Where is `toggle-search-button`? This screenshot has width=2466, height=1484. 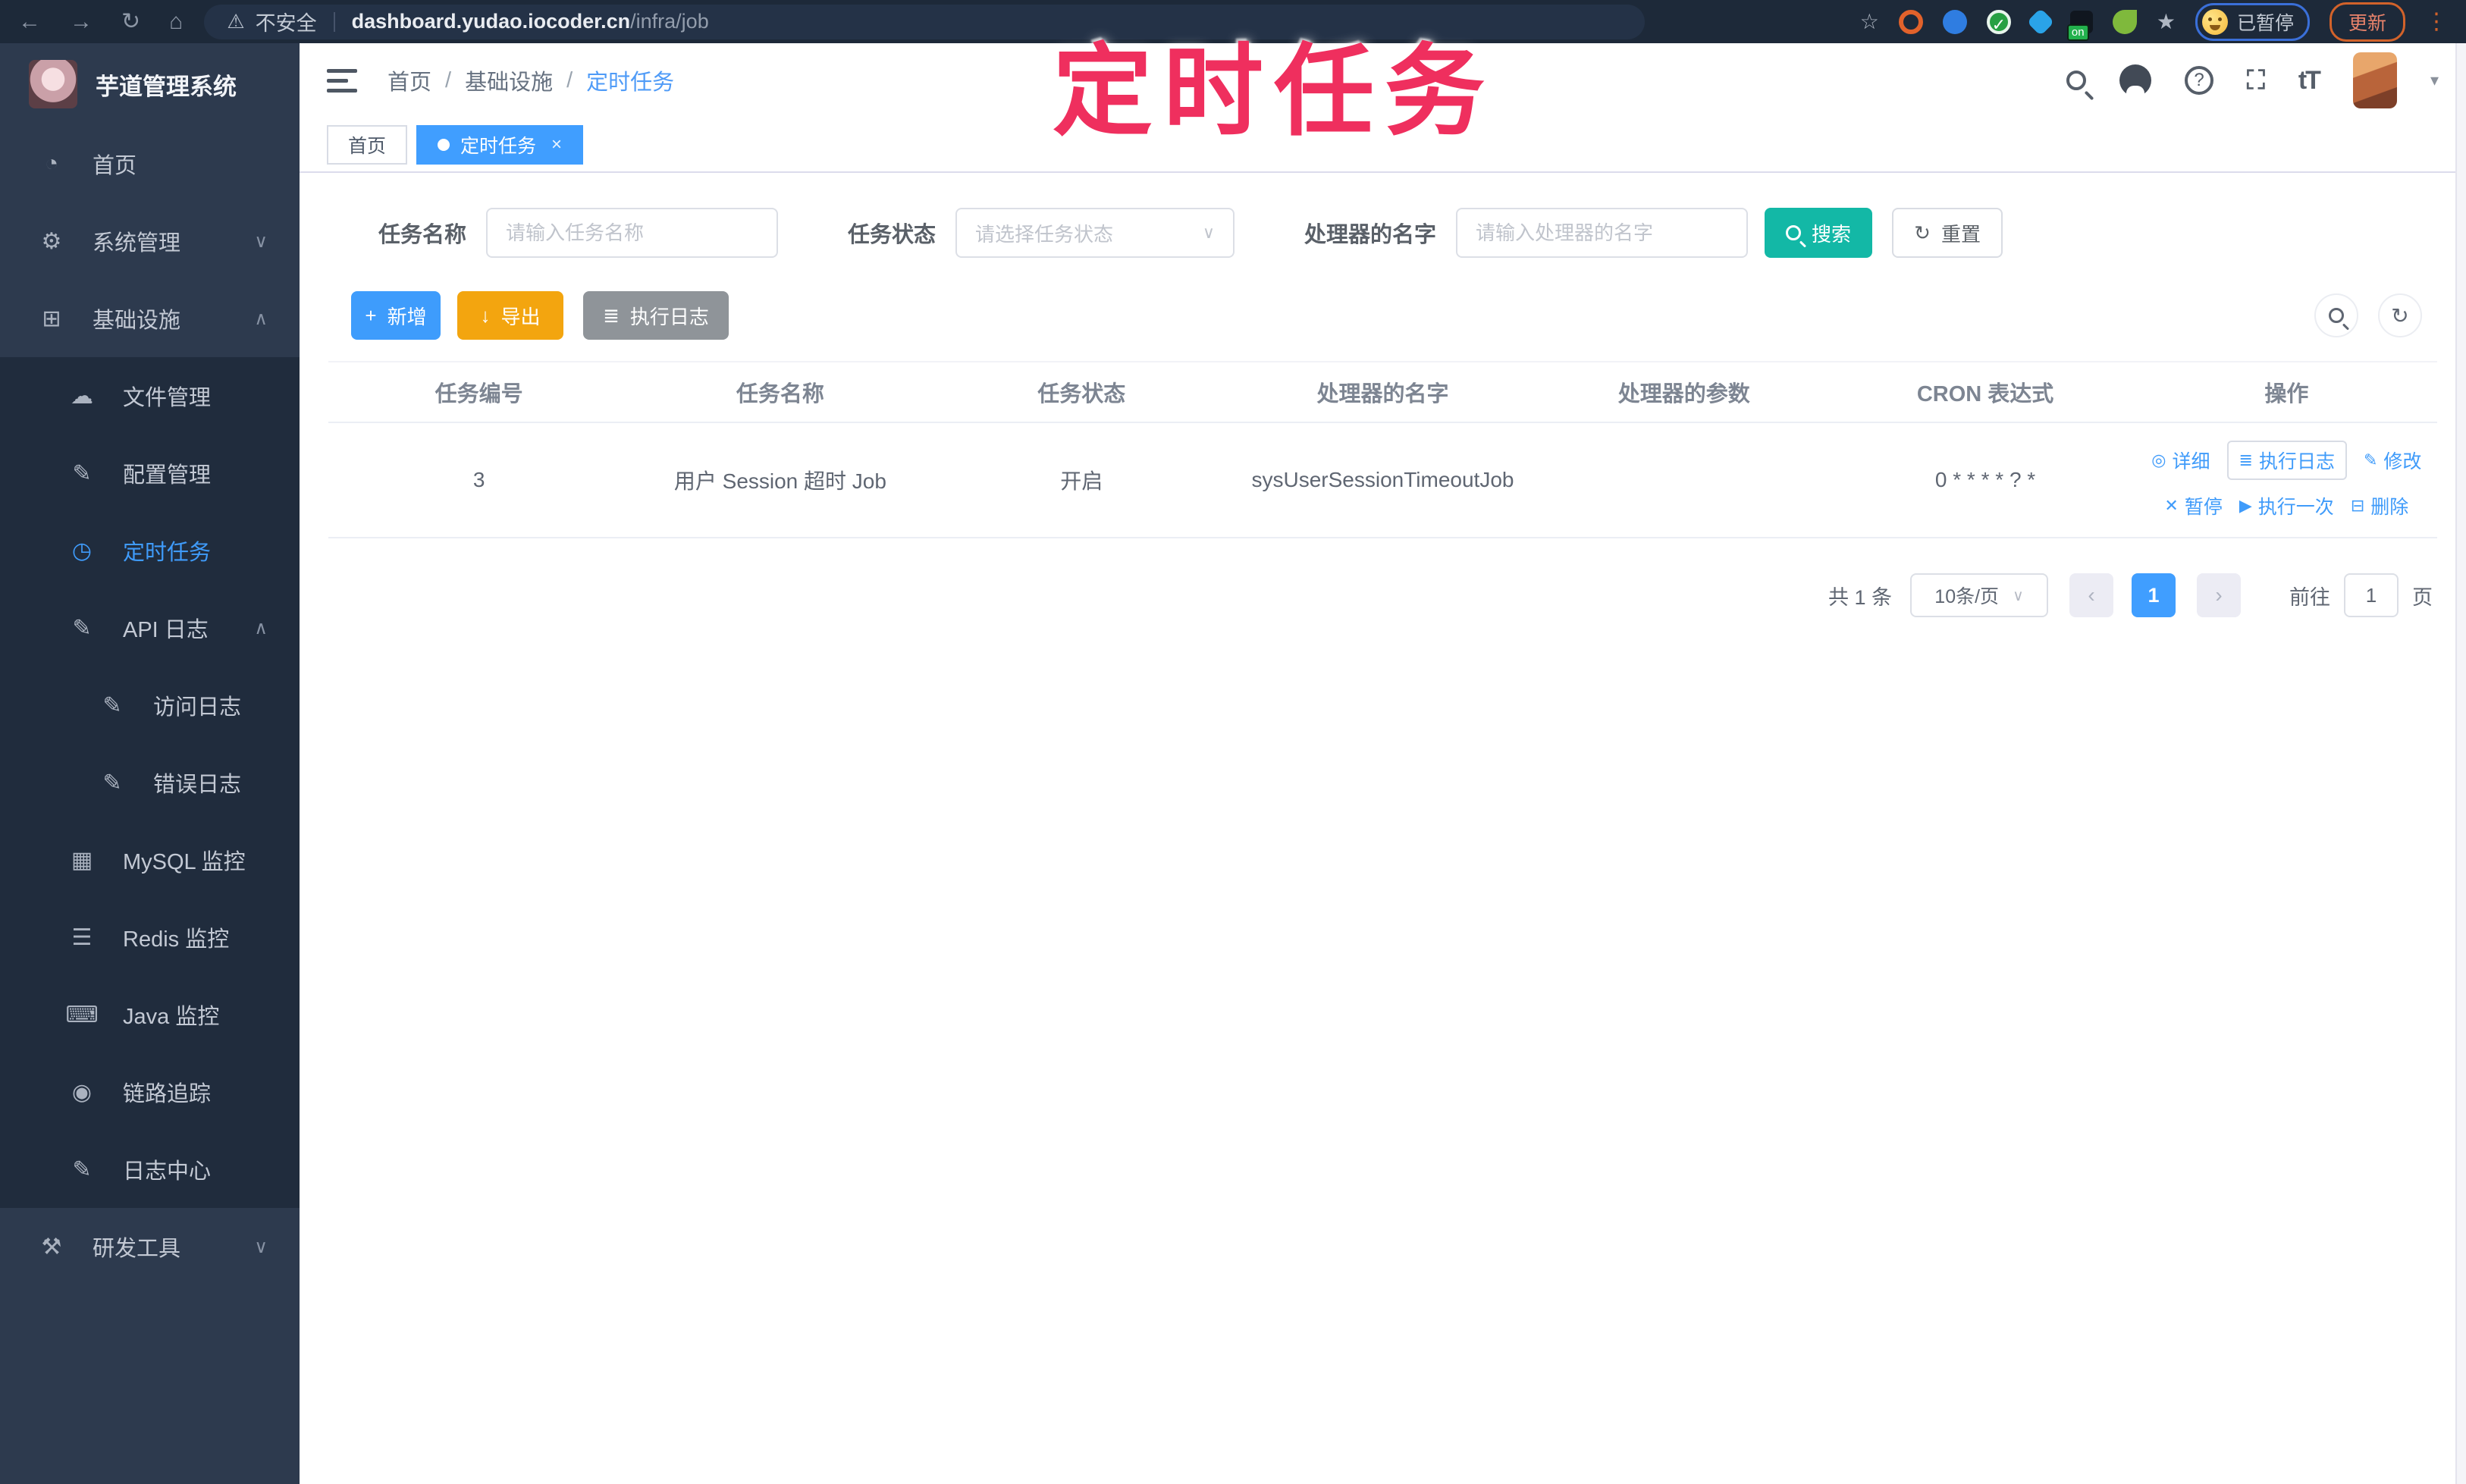
toggle-search-button is located at coordinates (2336, 315).